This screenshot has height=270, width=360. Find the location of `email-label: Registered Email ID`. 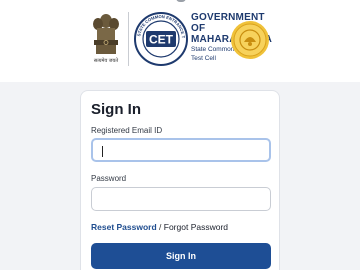

email-label: Registered Email ID is located at coordinates (127, 130).